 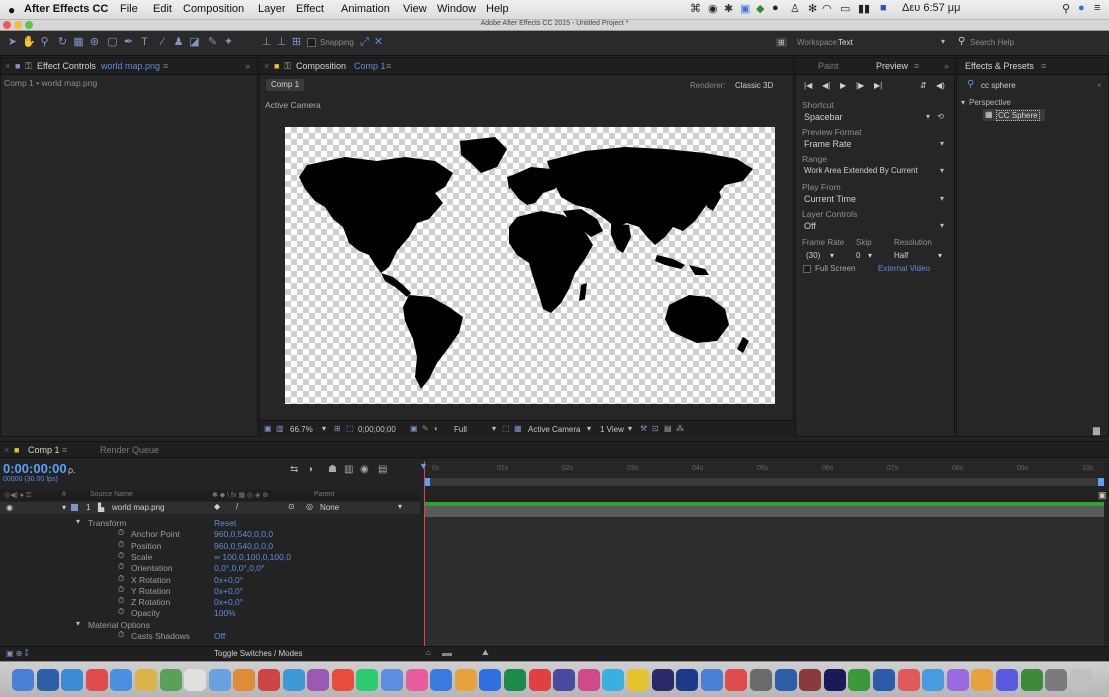 What do you see at coordinates (424, 553) in the screenshot?
I see `current-time-indicator` at bounding box center [424, 553].